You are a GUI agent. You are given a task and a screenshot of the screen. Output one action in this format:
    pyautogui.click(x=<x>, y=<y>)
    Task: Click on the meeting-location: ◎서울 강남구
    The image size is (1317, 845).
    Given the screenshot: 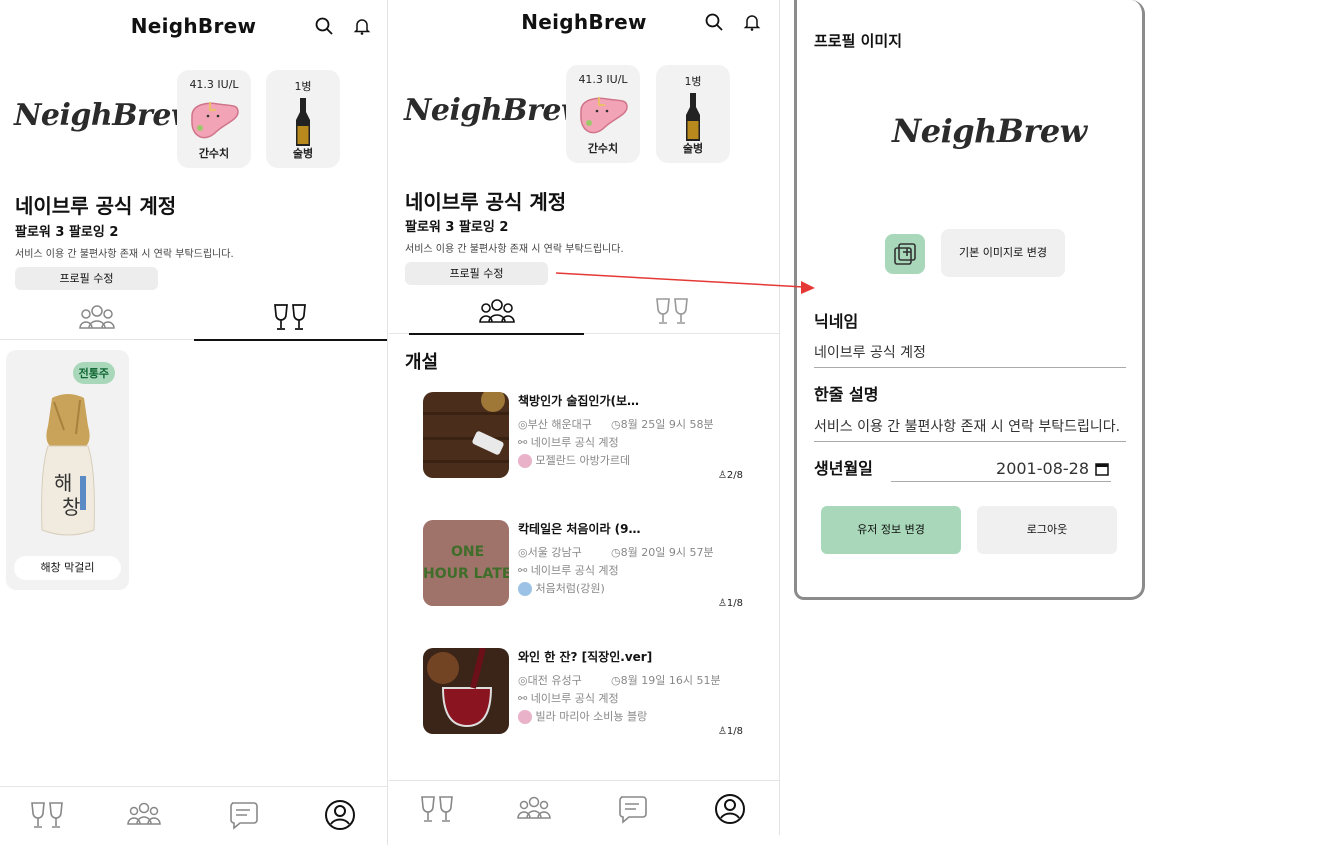 What is the action you would take?
    pyautogui.click(x=550, y=552)
    